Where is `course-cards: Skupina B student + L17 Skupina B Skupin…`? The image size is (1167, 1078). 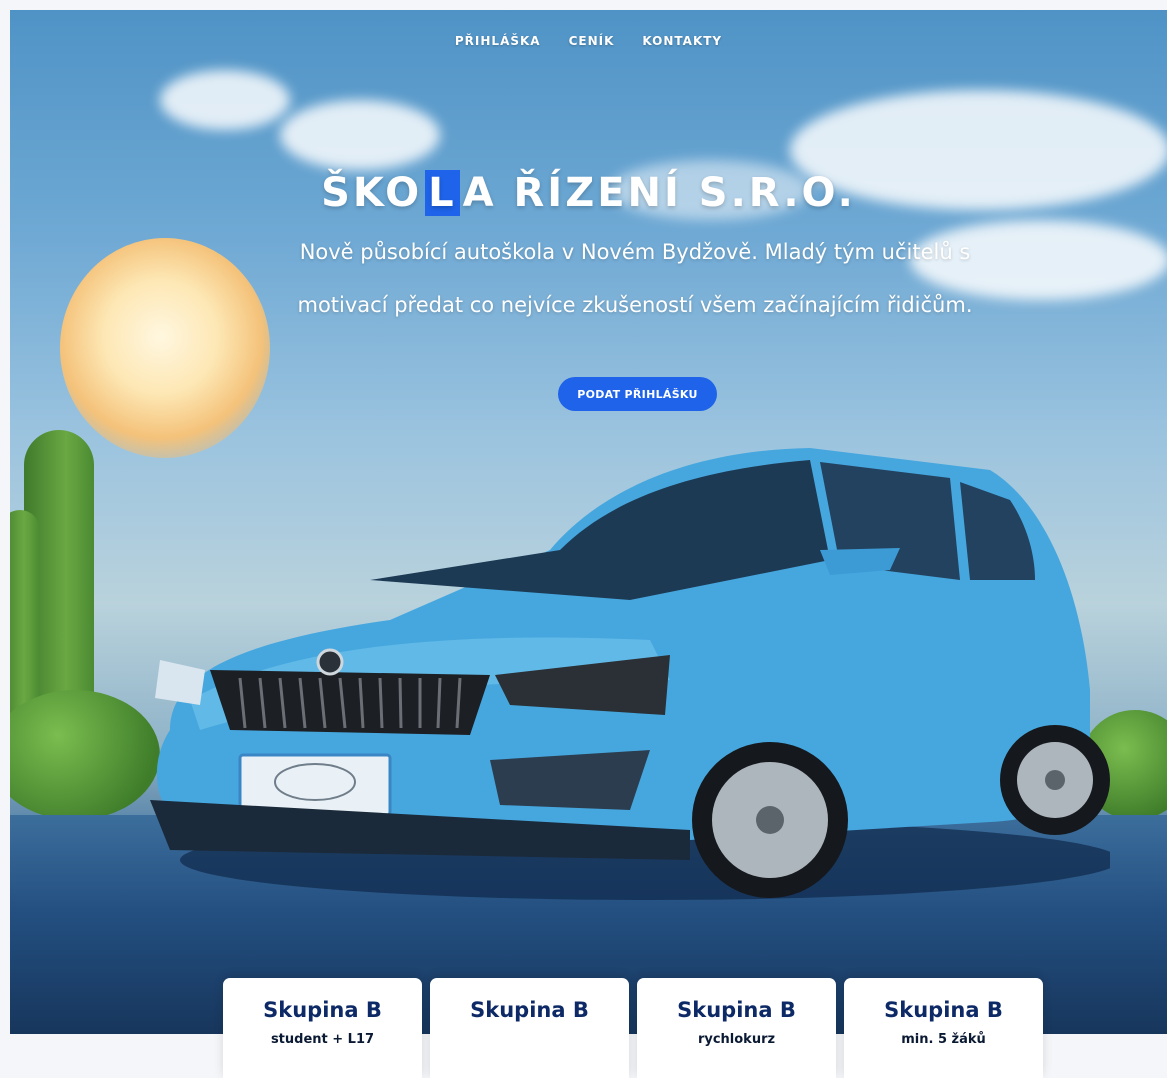
course-cards: Skupina B student + L17 Skupina B Skupin… is located at coordinates (633, 1028).